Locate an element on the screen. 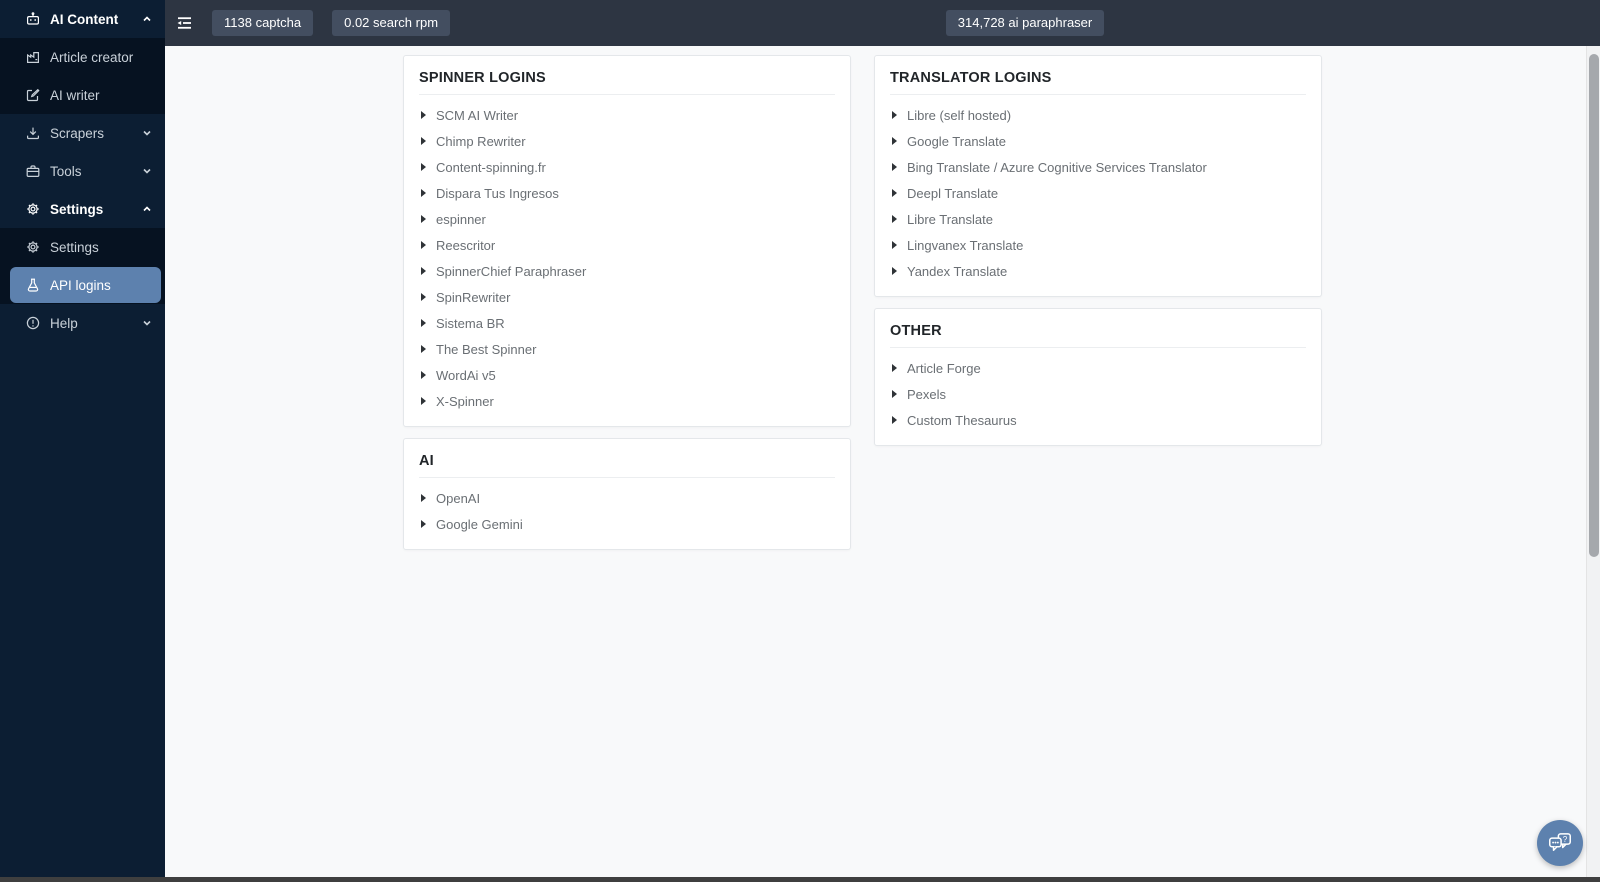 The image size is (1600, 882). card-ai: AI OpenAI Google Gemini is located at coordinates (627, 494).